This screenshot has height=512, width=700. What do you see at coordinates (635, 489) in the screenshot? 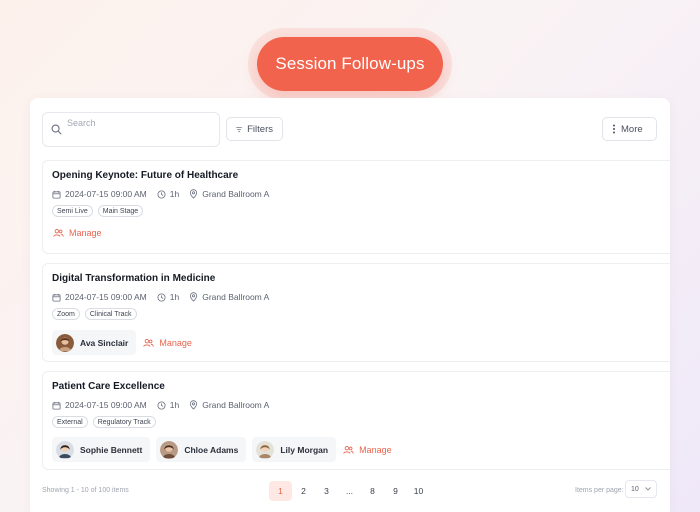
I see `items-per-page-value: 10` at bounding box center [635, 489].